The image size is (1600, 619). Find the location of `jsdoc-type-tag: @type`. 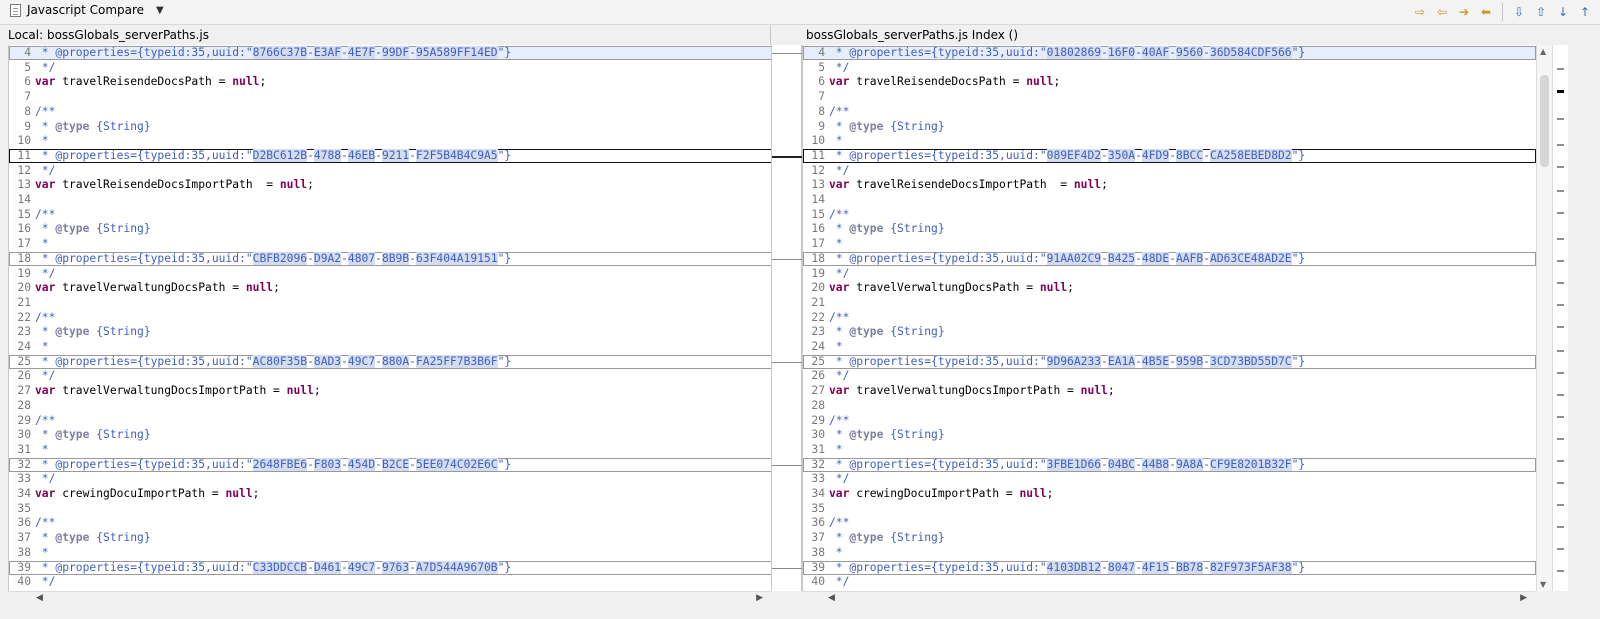

jsdoc-type-tag: @type is located at coordinates (72, 435).